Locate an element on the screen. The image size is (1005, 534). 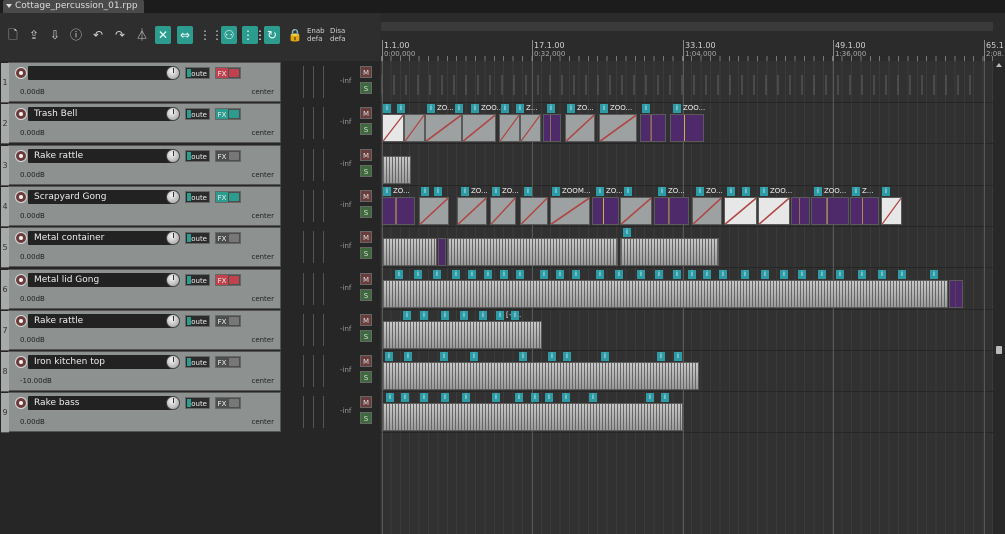
scroll-thumb is located at coordinates (999, 350).